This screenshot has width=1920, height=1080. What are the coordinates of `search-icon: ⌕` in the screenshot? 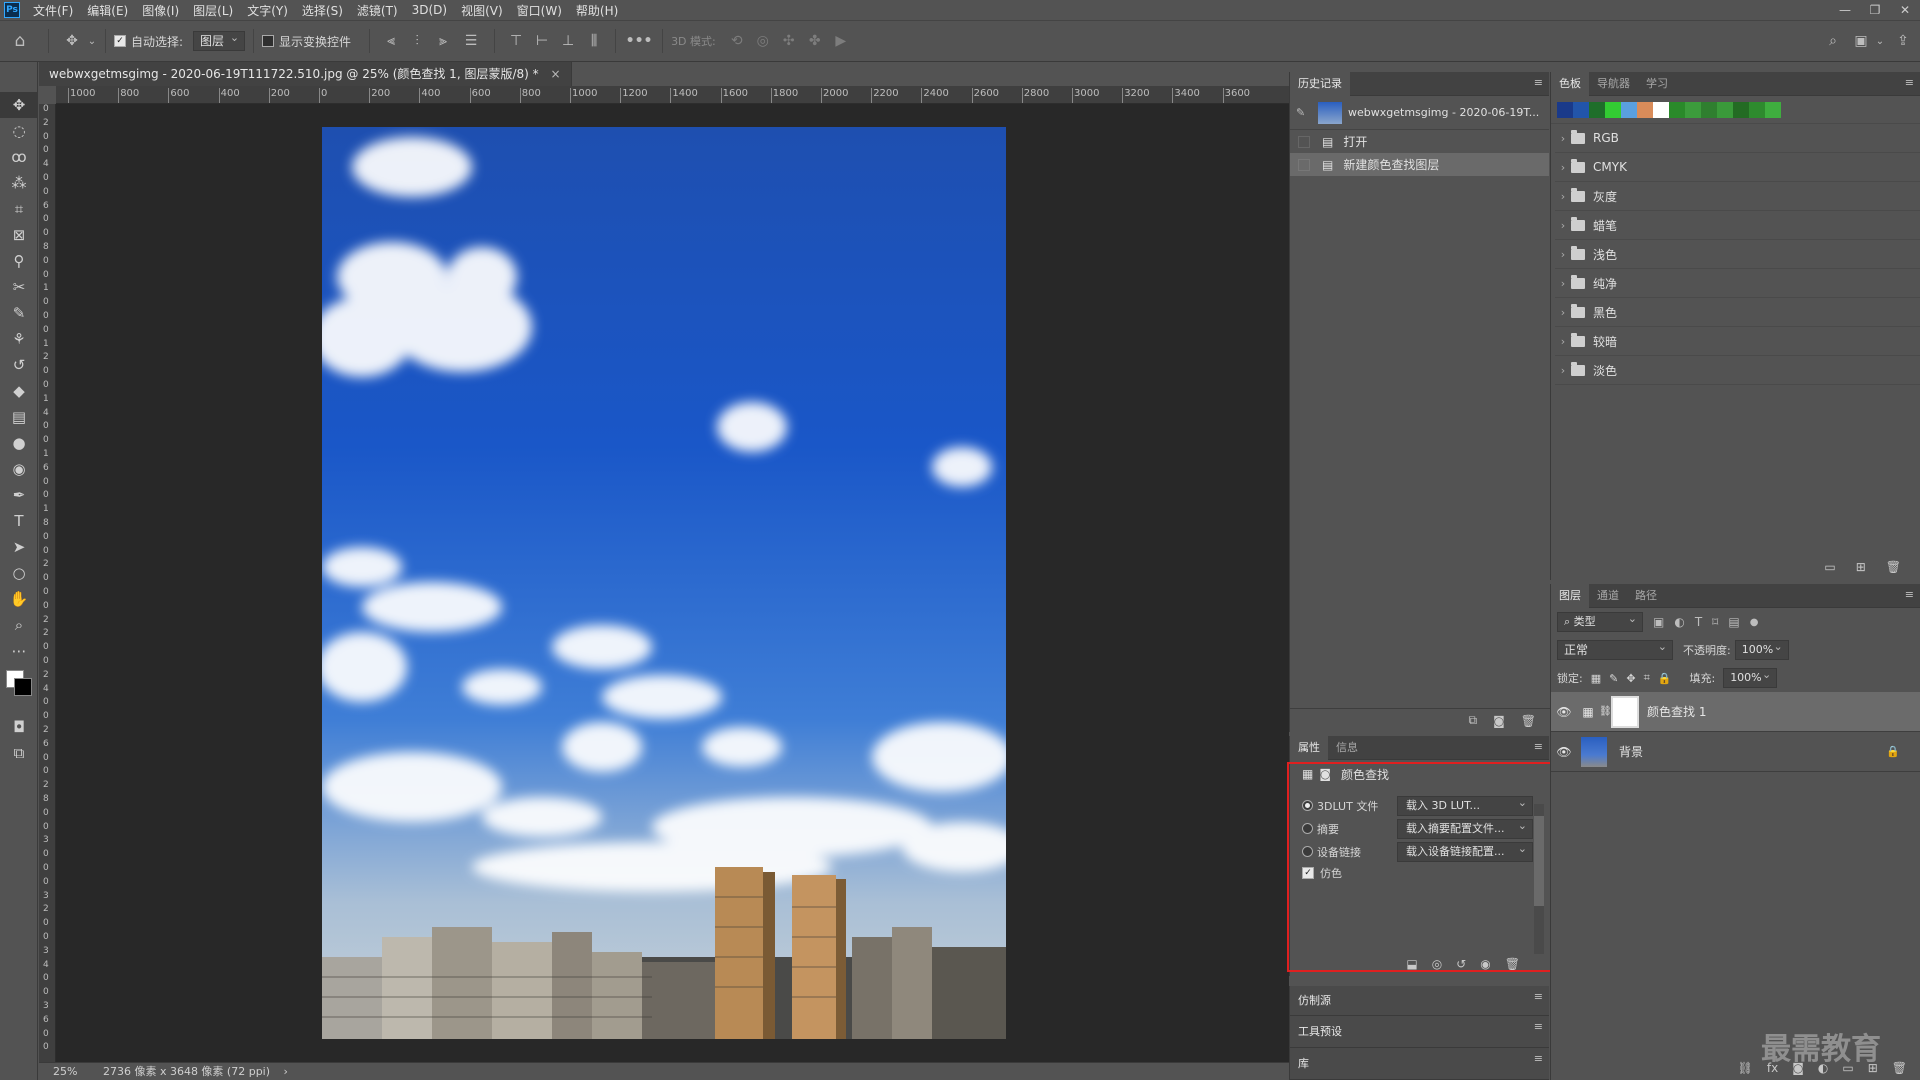 It's located at (1833, 41).